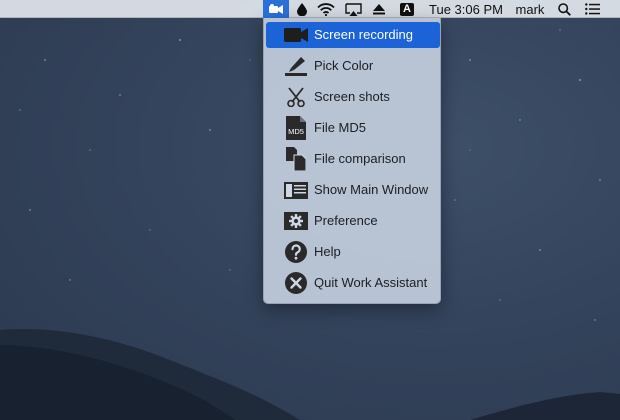 This screenshot has height=420, width=620. Describe the element at coordinates (344, 65) in the screenshot. I see `menu-item-label: Pick Color` at that location.